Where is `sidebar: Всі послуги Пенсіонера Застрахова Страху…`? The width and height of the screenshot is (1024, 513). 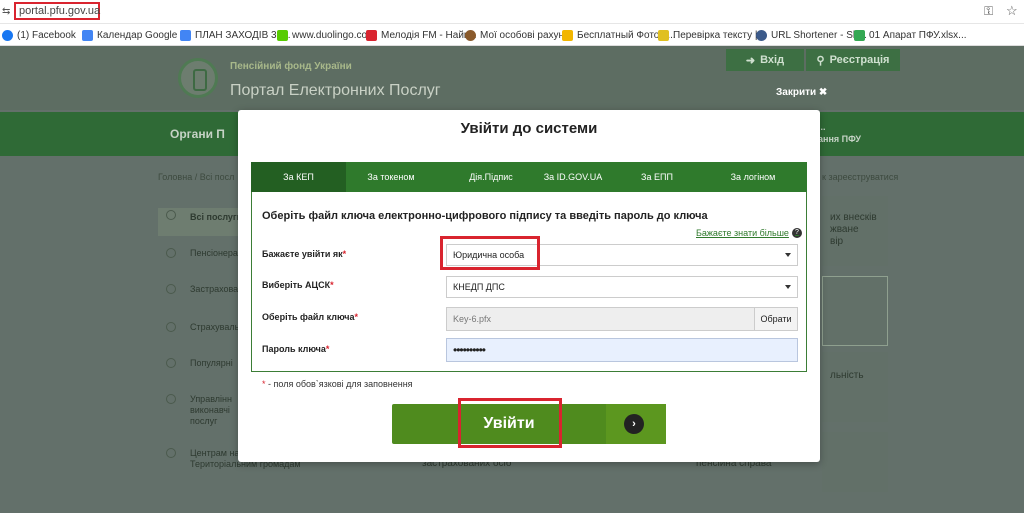
sidebar: Всі послуги Пенсіонера Застрахова Страху… is located at coordinates (240, 346).